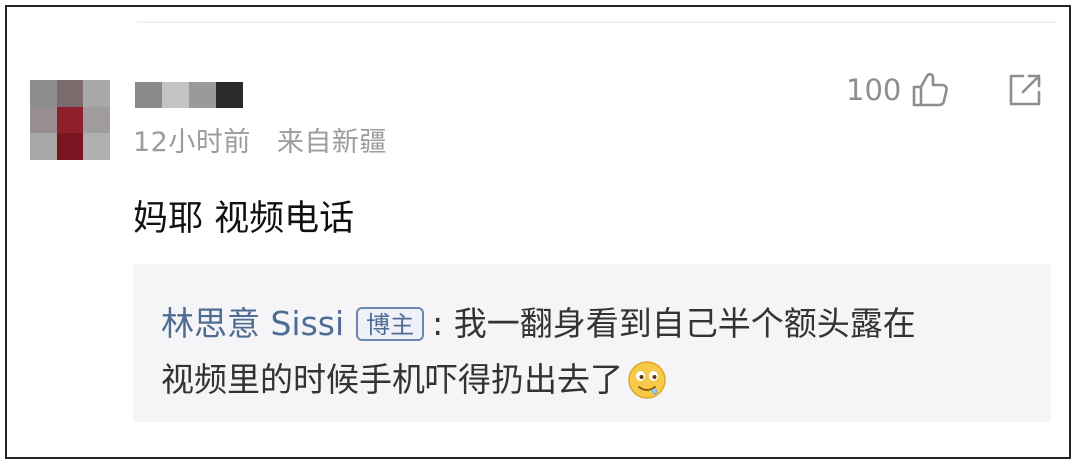 The image size is (1080, 466). I want to click on username-censored, so click(189, 95).